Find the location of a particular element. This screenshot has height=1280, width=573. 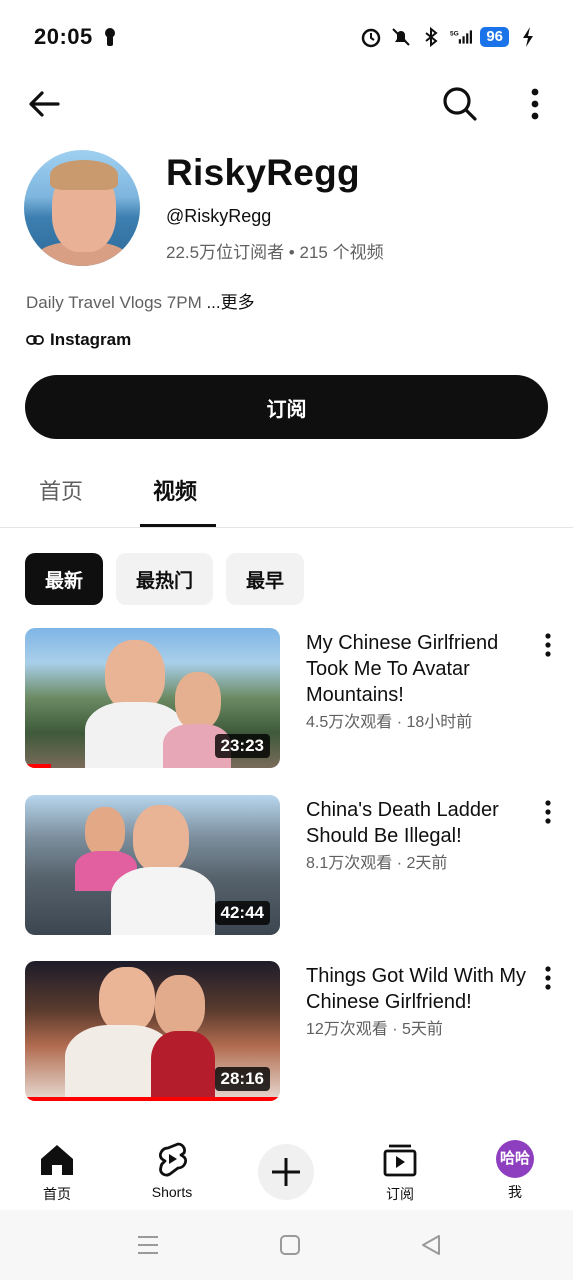

status-bar: 20:05 5G 96 is located at coordinates (286, 37).